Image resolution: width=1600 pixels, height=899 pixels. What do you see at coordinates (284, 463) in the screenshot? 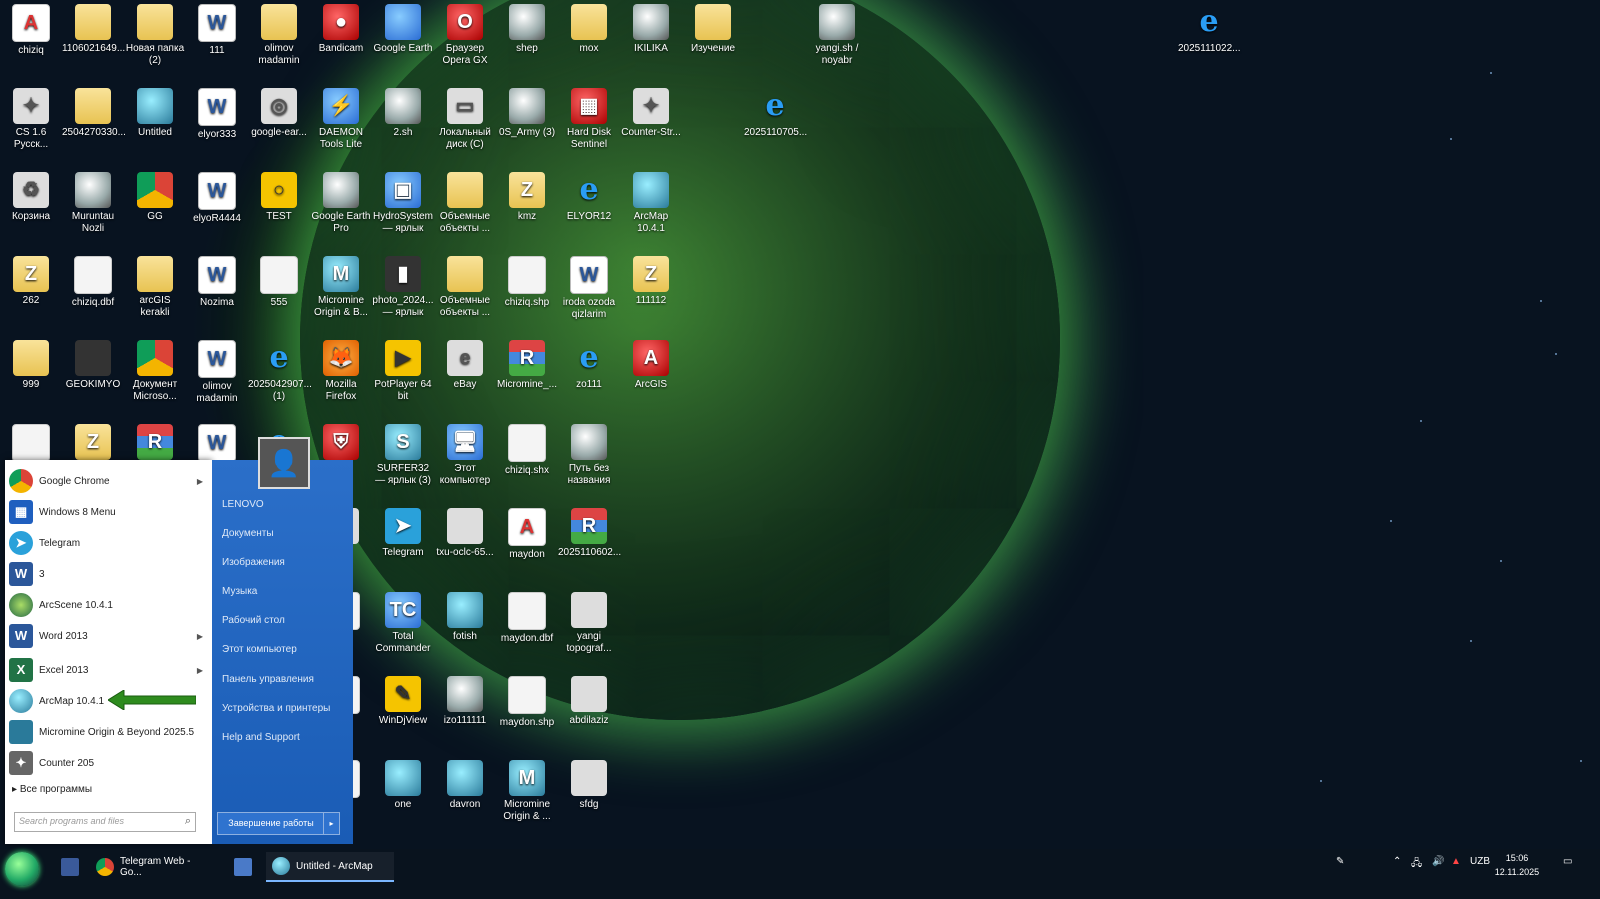
I see `user-avatar: 👤` at bounding box center [284, 463].